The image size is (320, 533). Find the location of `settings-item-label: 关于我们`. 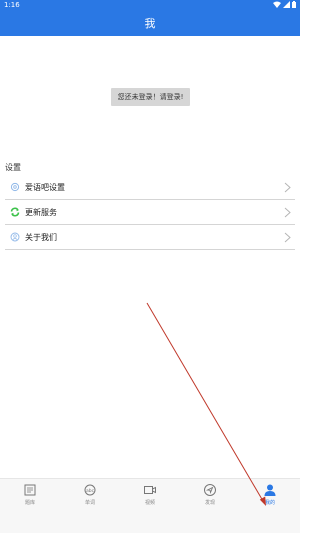

settings-item-label: 关于我们 is located at coordinates (41, 237).